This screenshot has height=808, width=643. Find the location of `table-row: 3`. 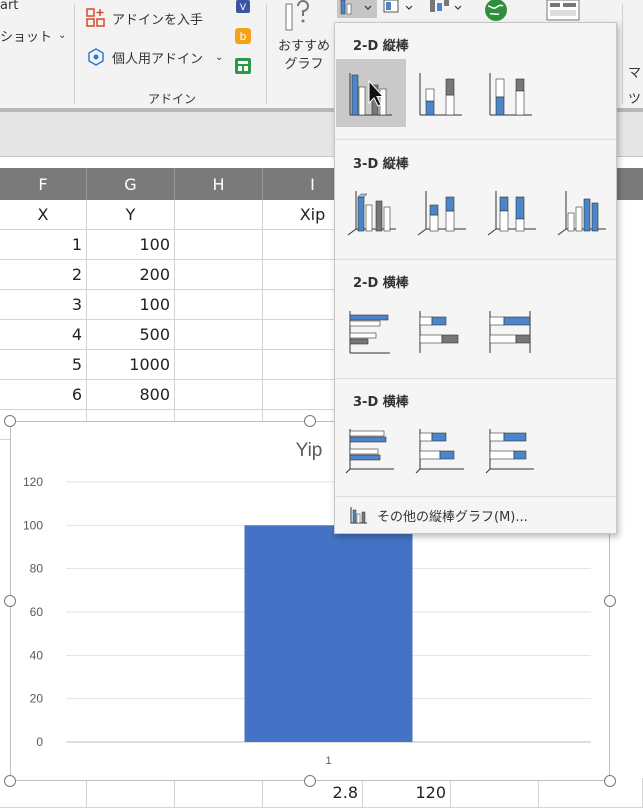

table-row: 3 is located at coordinates (43, 305).